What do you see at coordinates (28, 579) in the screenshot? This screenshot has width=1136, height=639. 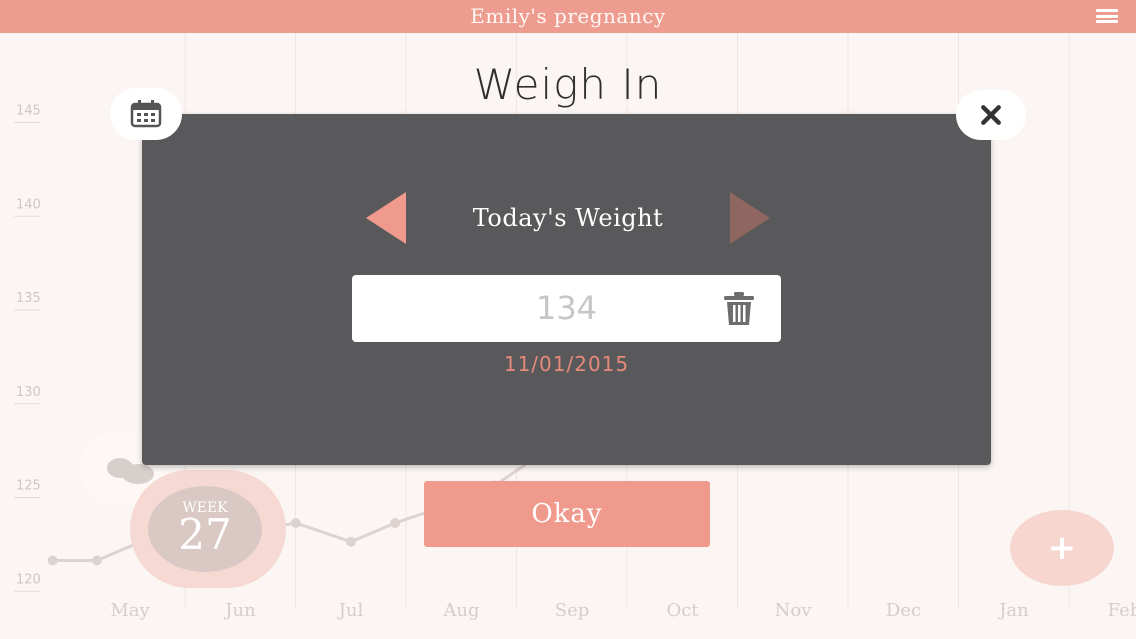 I see `chart-y-tick-label: 120` at bounding box center [28, 579].